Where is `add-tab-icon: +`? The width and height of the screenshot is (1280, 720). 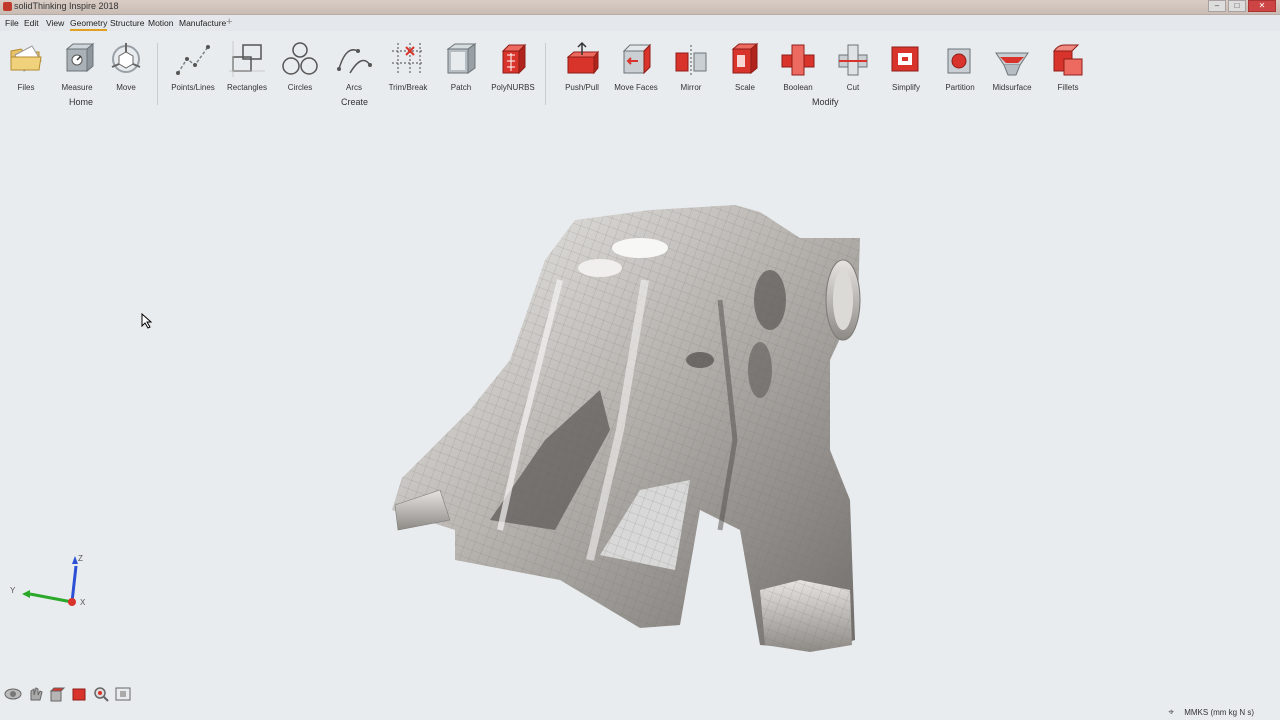
add-tab-icon: + is located at coordinates (229, 22).